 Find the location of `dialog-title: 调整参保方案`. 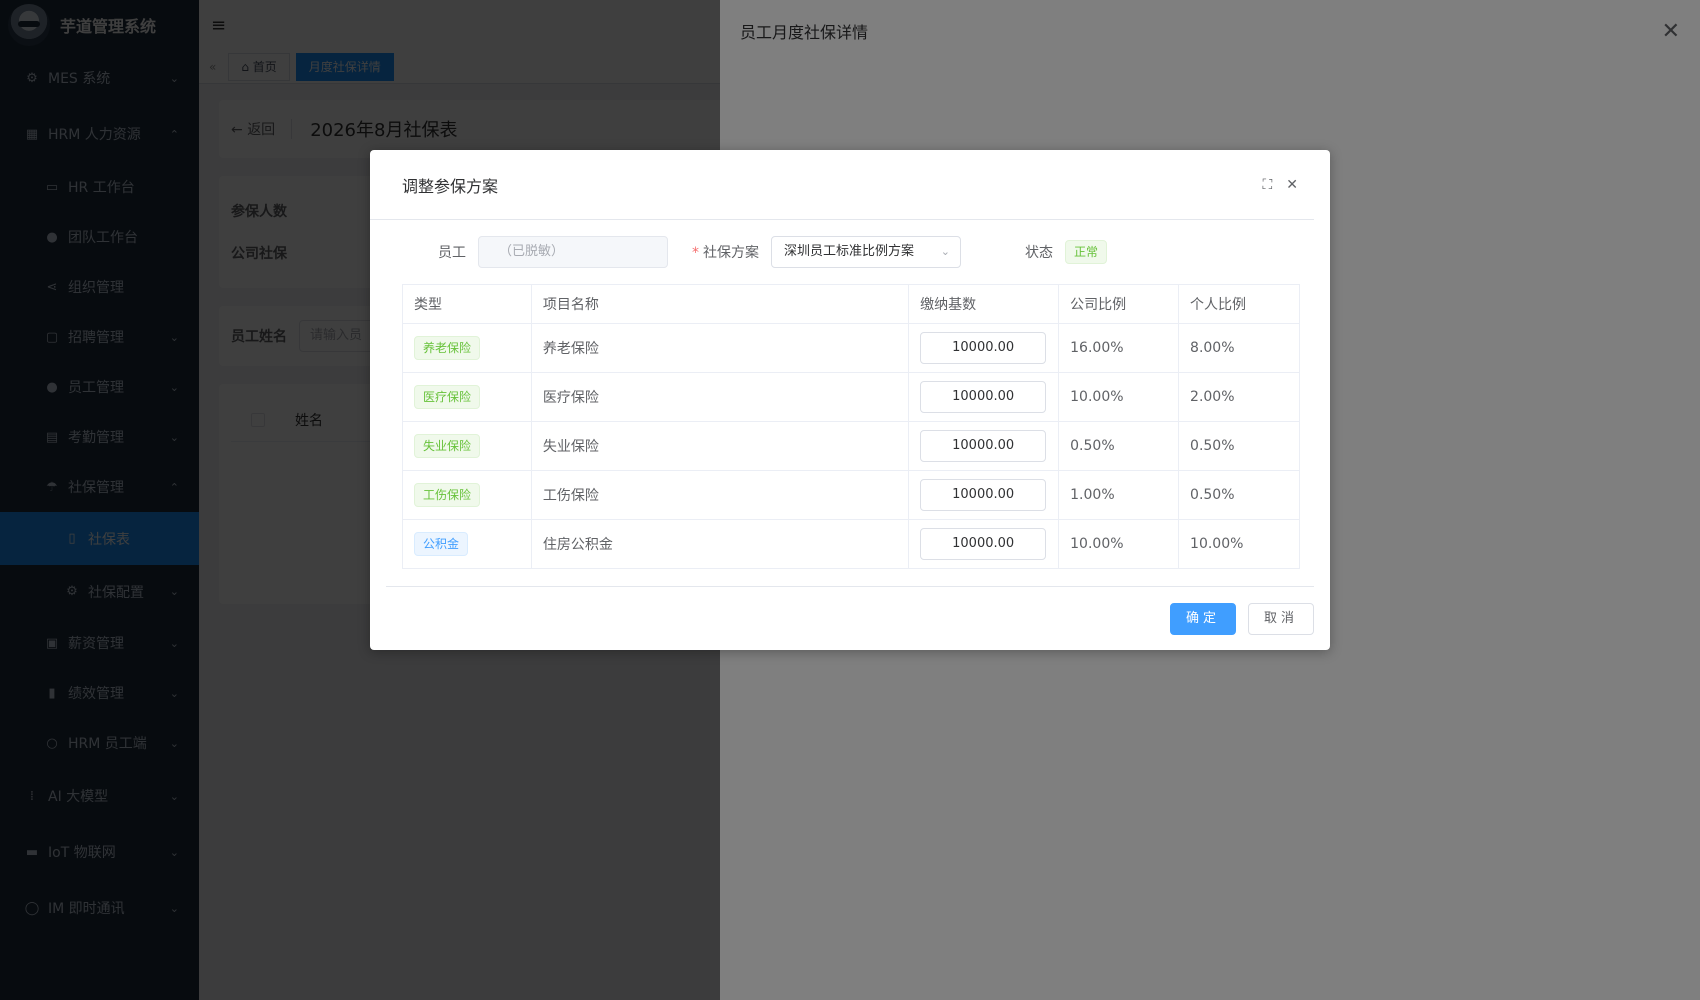

dialog-title: 调整参保方案 is located at coordinates (450, 186).